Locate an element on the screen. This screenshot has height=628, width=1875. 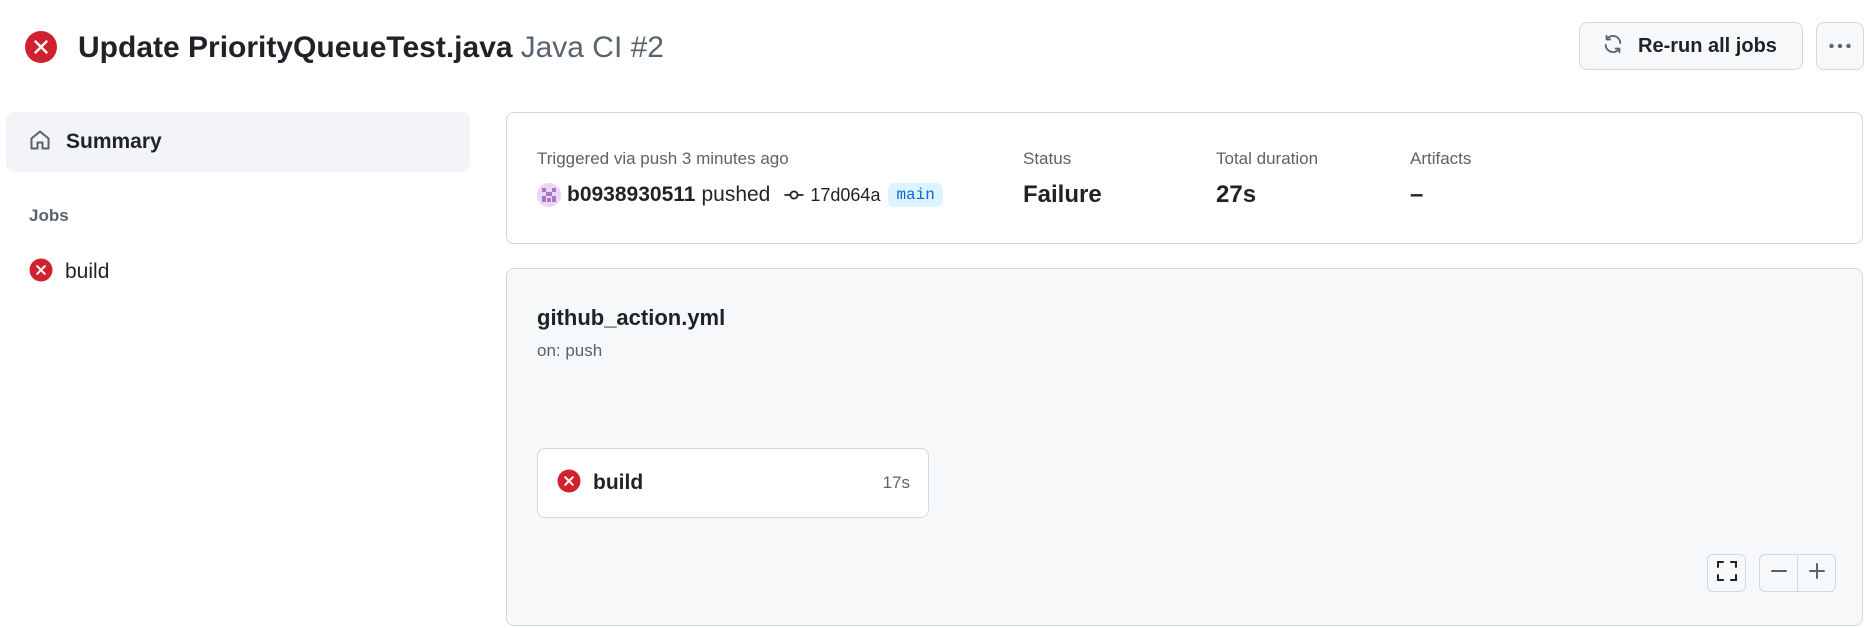
page-title: Update PriorityQueueTest.java Java CI #2 is located at coordinates (371, 48).